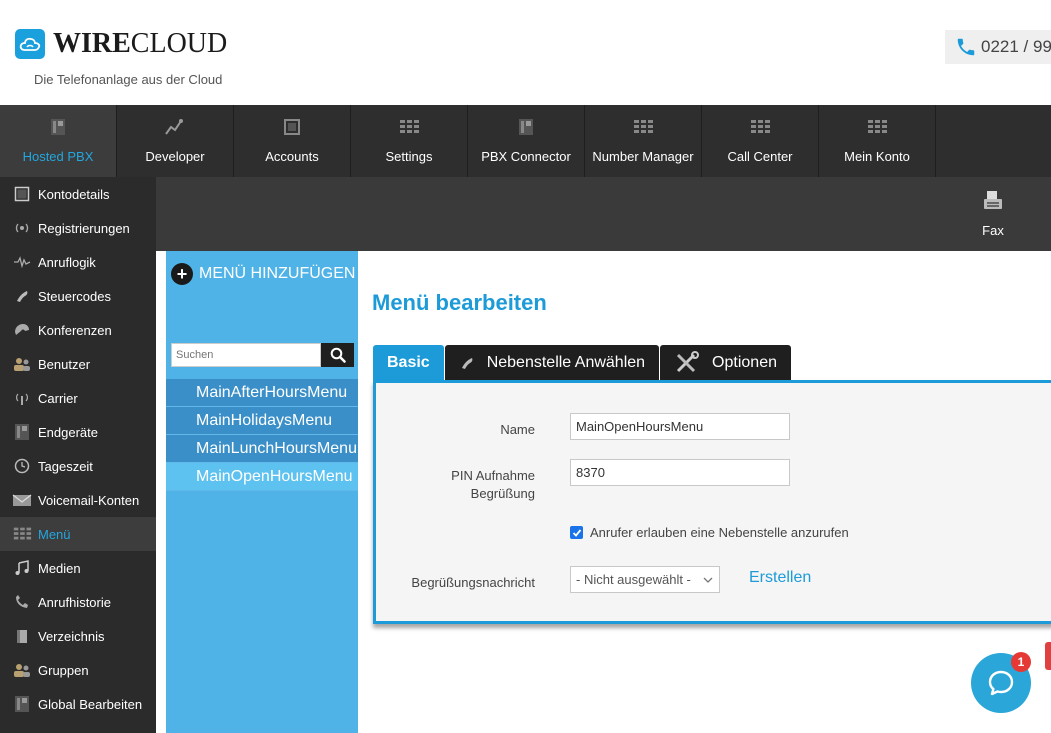  I want to click on sidebar-item-carrier: Carrier, so click(78, 398).